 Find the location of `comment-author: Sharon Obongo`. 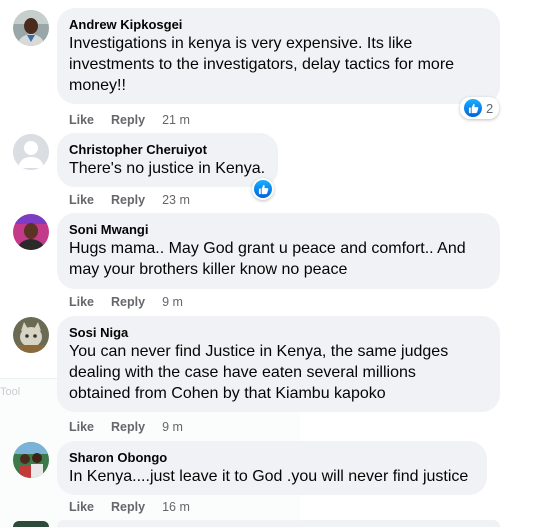

comment-author: Sharon Obongo is located at coordinates (272, 457).